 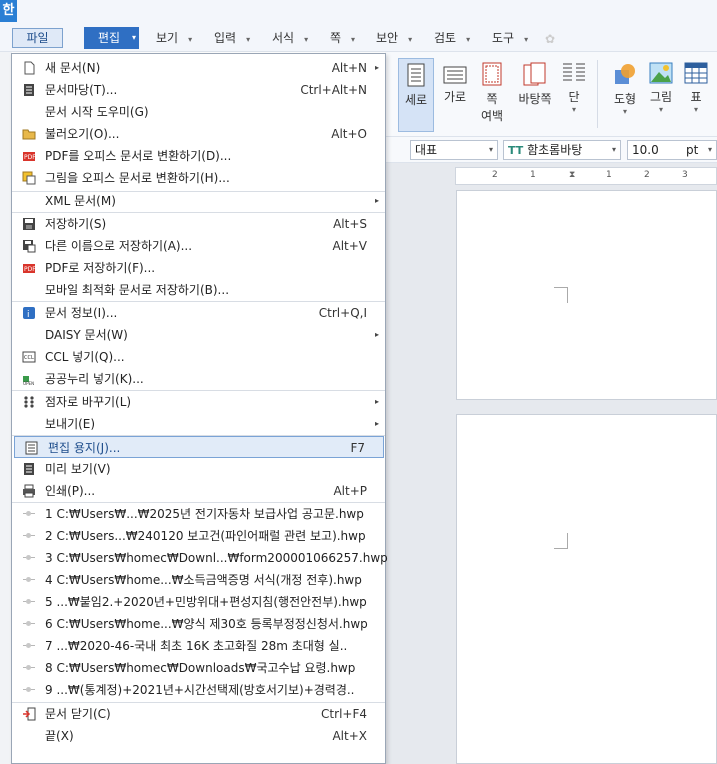 What do you see at coordinates (29, 90) in the screenshot?
I see `document-gallery-icon` at bounding box center [29, 90].